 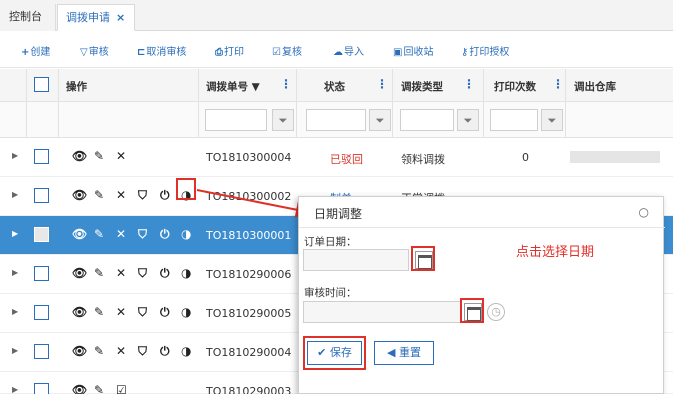 I want to click on clock-icon: ◷, so click(x=496, y=312).